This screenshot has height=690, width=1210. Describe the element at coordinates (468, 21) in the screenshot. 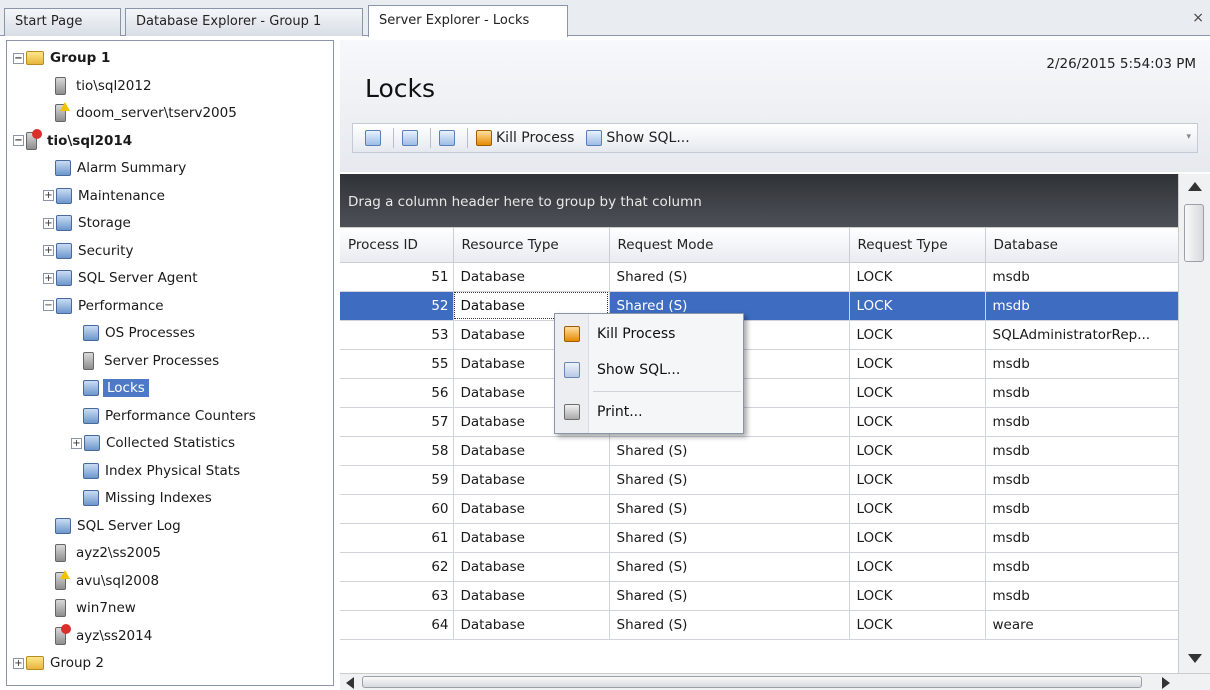

I see `tab-server-explorer-locks: Server Explorer - Locks` at that location.